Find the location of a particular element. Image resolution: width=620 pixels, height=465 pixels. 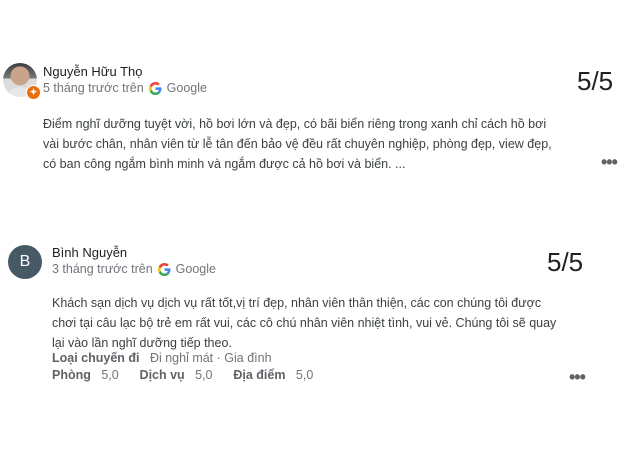

review-meta: 3 tháng trước trên Google is located at coordinates (134, 269).